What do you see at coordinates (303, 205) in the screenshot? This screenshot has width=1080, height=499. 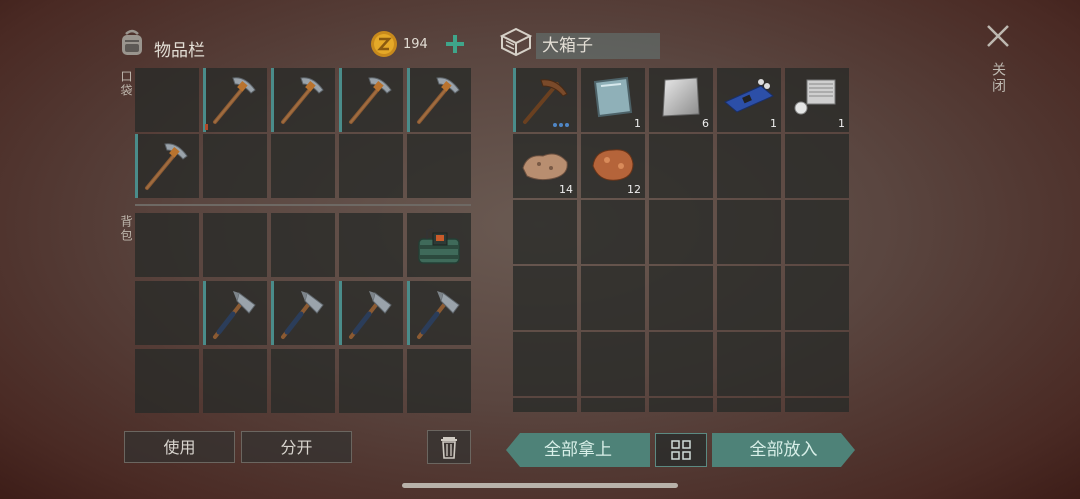 I see `section-divider` at bounding box center [303, 205].